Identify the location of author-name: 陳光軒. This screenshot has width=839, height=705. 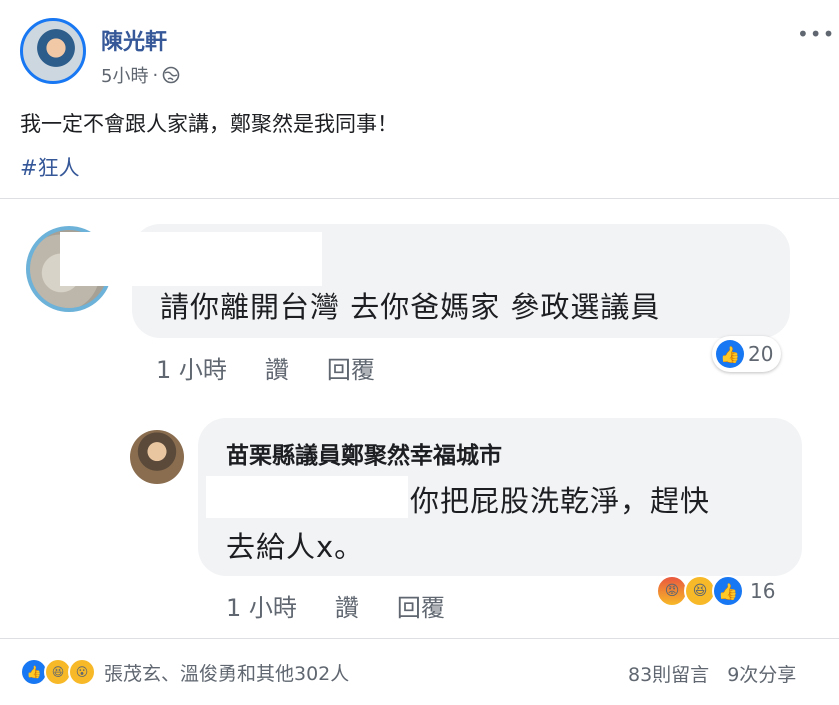
(134, 40).